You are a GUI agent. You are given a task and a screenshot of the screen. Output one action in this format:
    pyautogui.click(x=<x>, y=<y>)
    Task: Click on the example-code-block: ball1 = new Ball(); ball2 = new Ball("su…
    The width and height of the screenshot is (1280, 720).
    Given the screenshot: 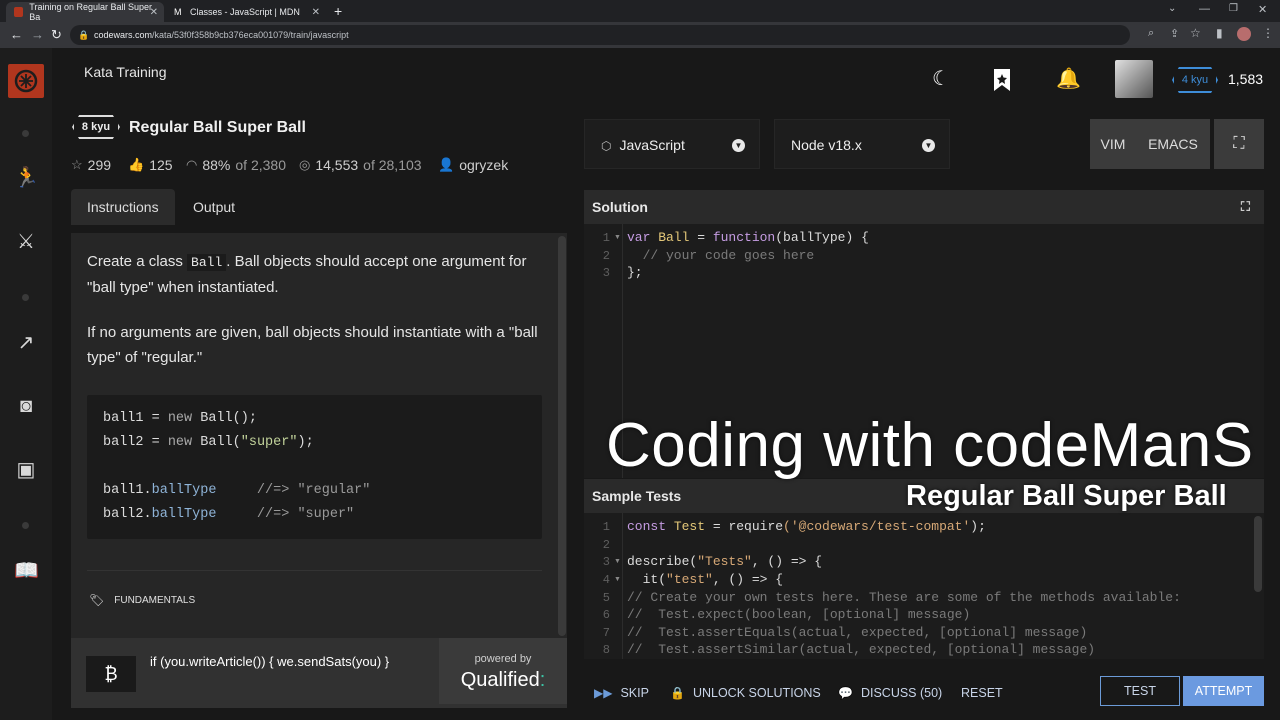 What is the action you would take?
    pyautogui.click(x=314, y=467)
    